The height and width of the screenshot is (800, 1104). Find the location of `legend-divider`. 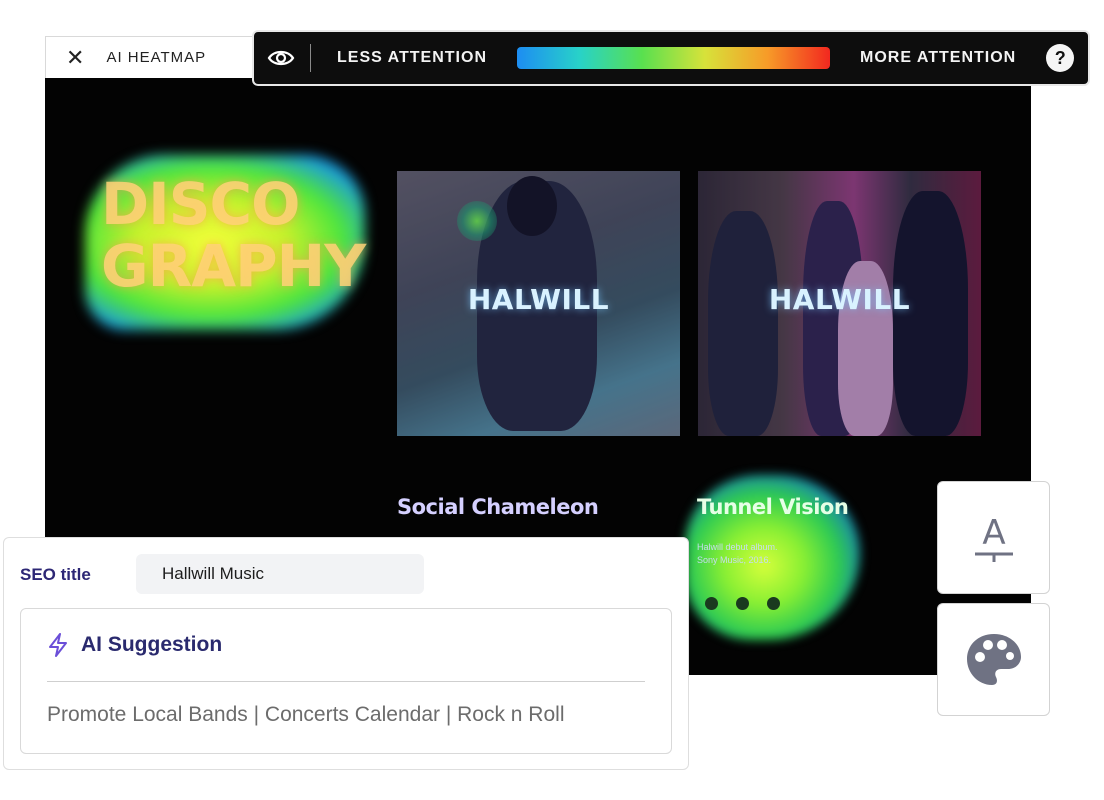

legend-divider is located at coordinates (310, 58).